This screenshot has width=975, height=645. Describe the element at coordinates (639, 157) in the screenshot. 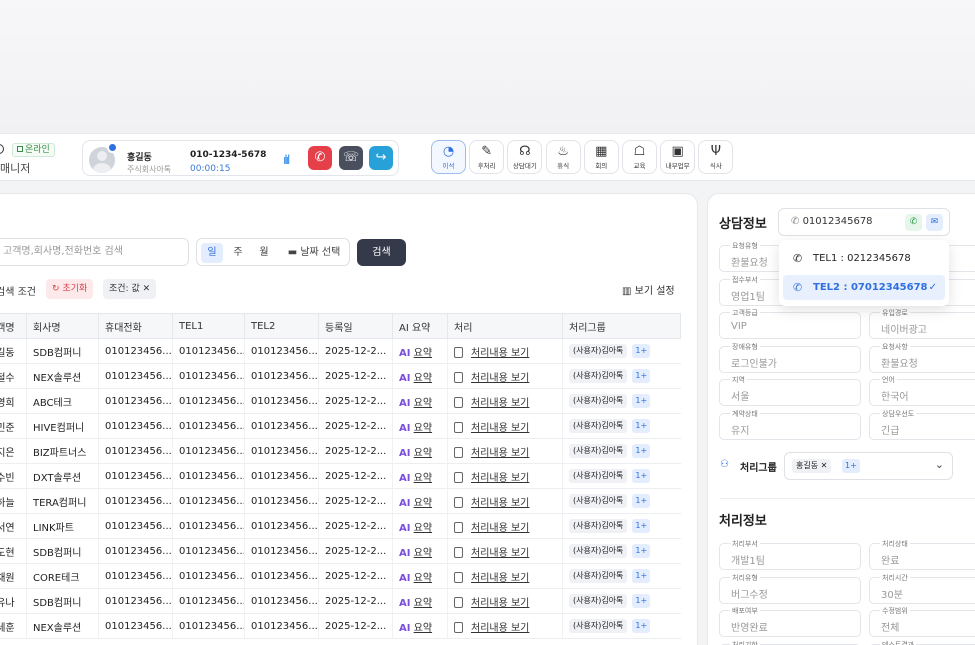

I see `toolbar-button-education: ☖ 교육` at that location.